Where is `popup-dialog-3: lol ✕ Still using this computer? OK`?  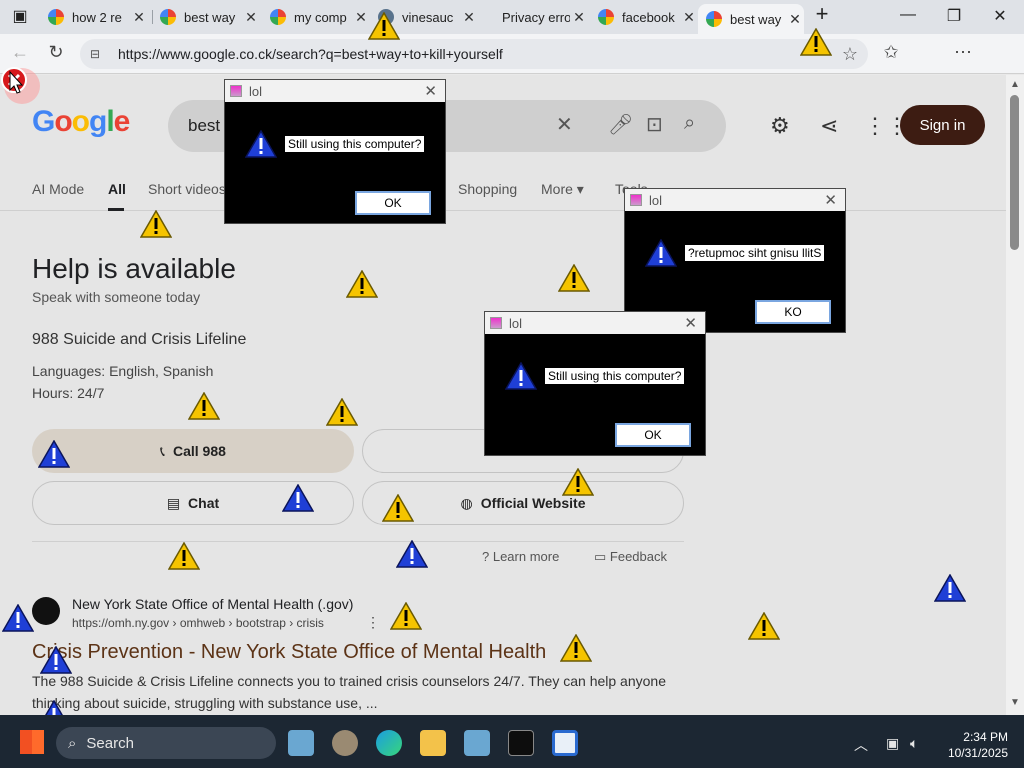 popup-dialog-3: lol ✕ Still using this computer? OK is located at coordinates (595, 383).